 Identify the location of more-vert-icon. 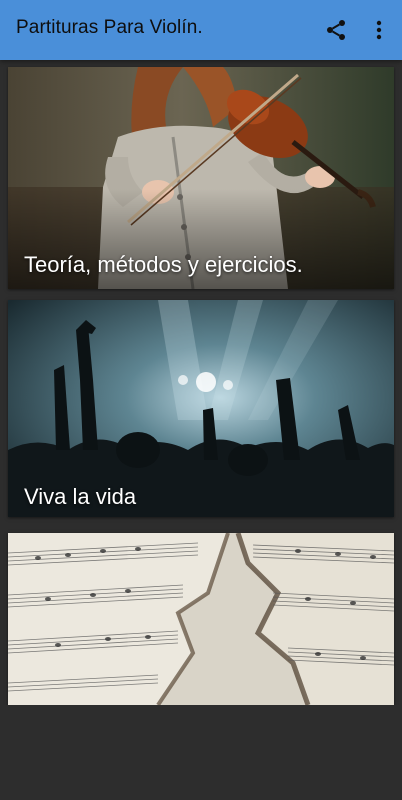
(379, 30).